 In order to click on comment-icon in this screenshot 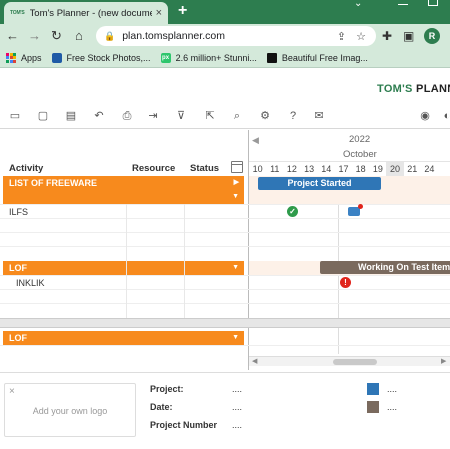, I will do `click(355, 210)`.